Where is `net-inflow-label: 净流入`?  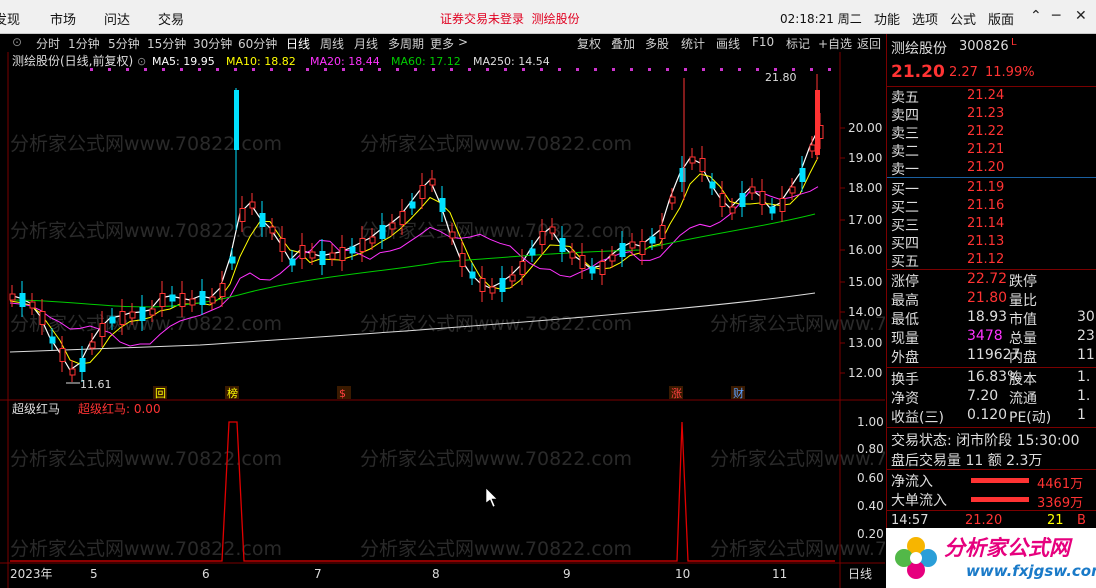 net-inflow-label: 净流入 is located at coordinates (912, 482).